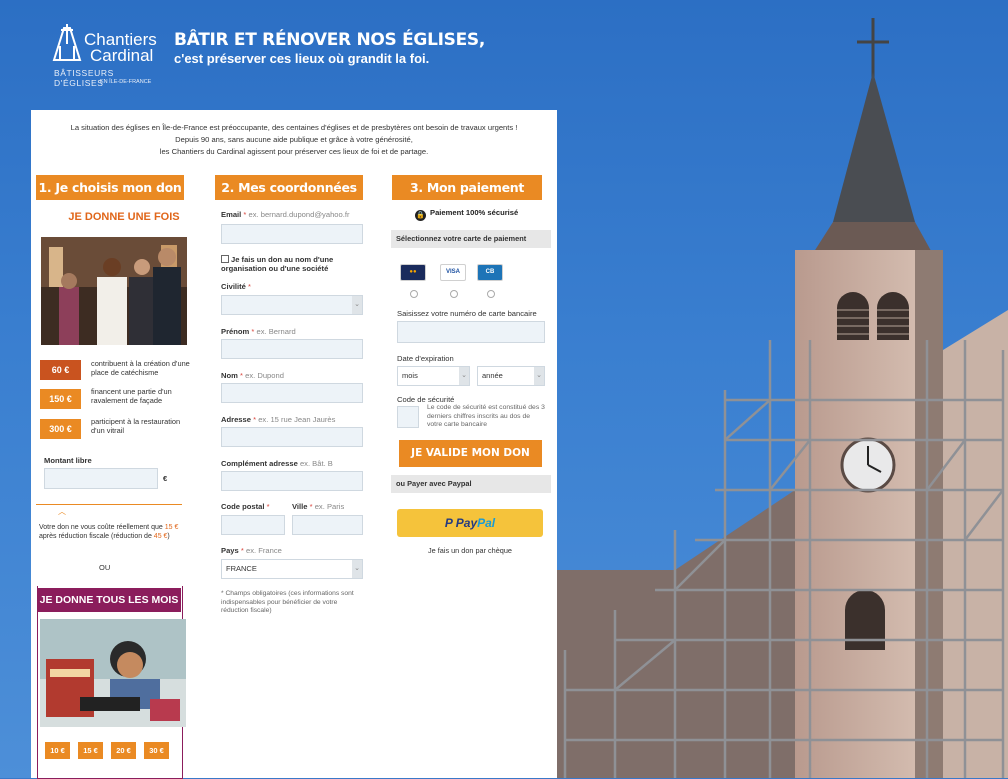 Image resolution: width=1008 pixels, height=779 pixels. I want to click on secure-payment-label: 🔒 Paiement 100% sécurisé, so click(467, 214).